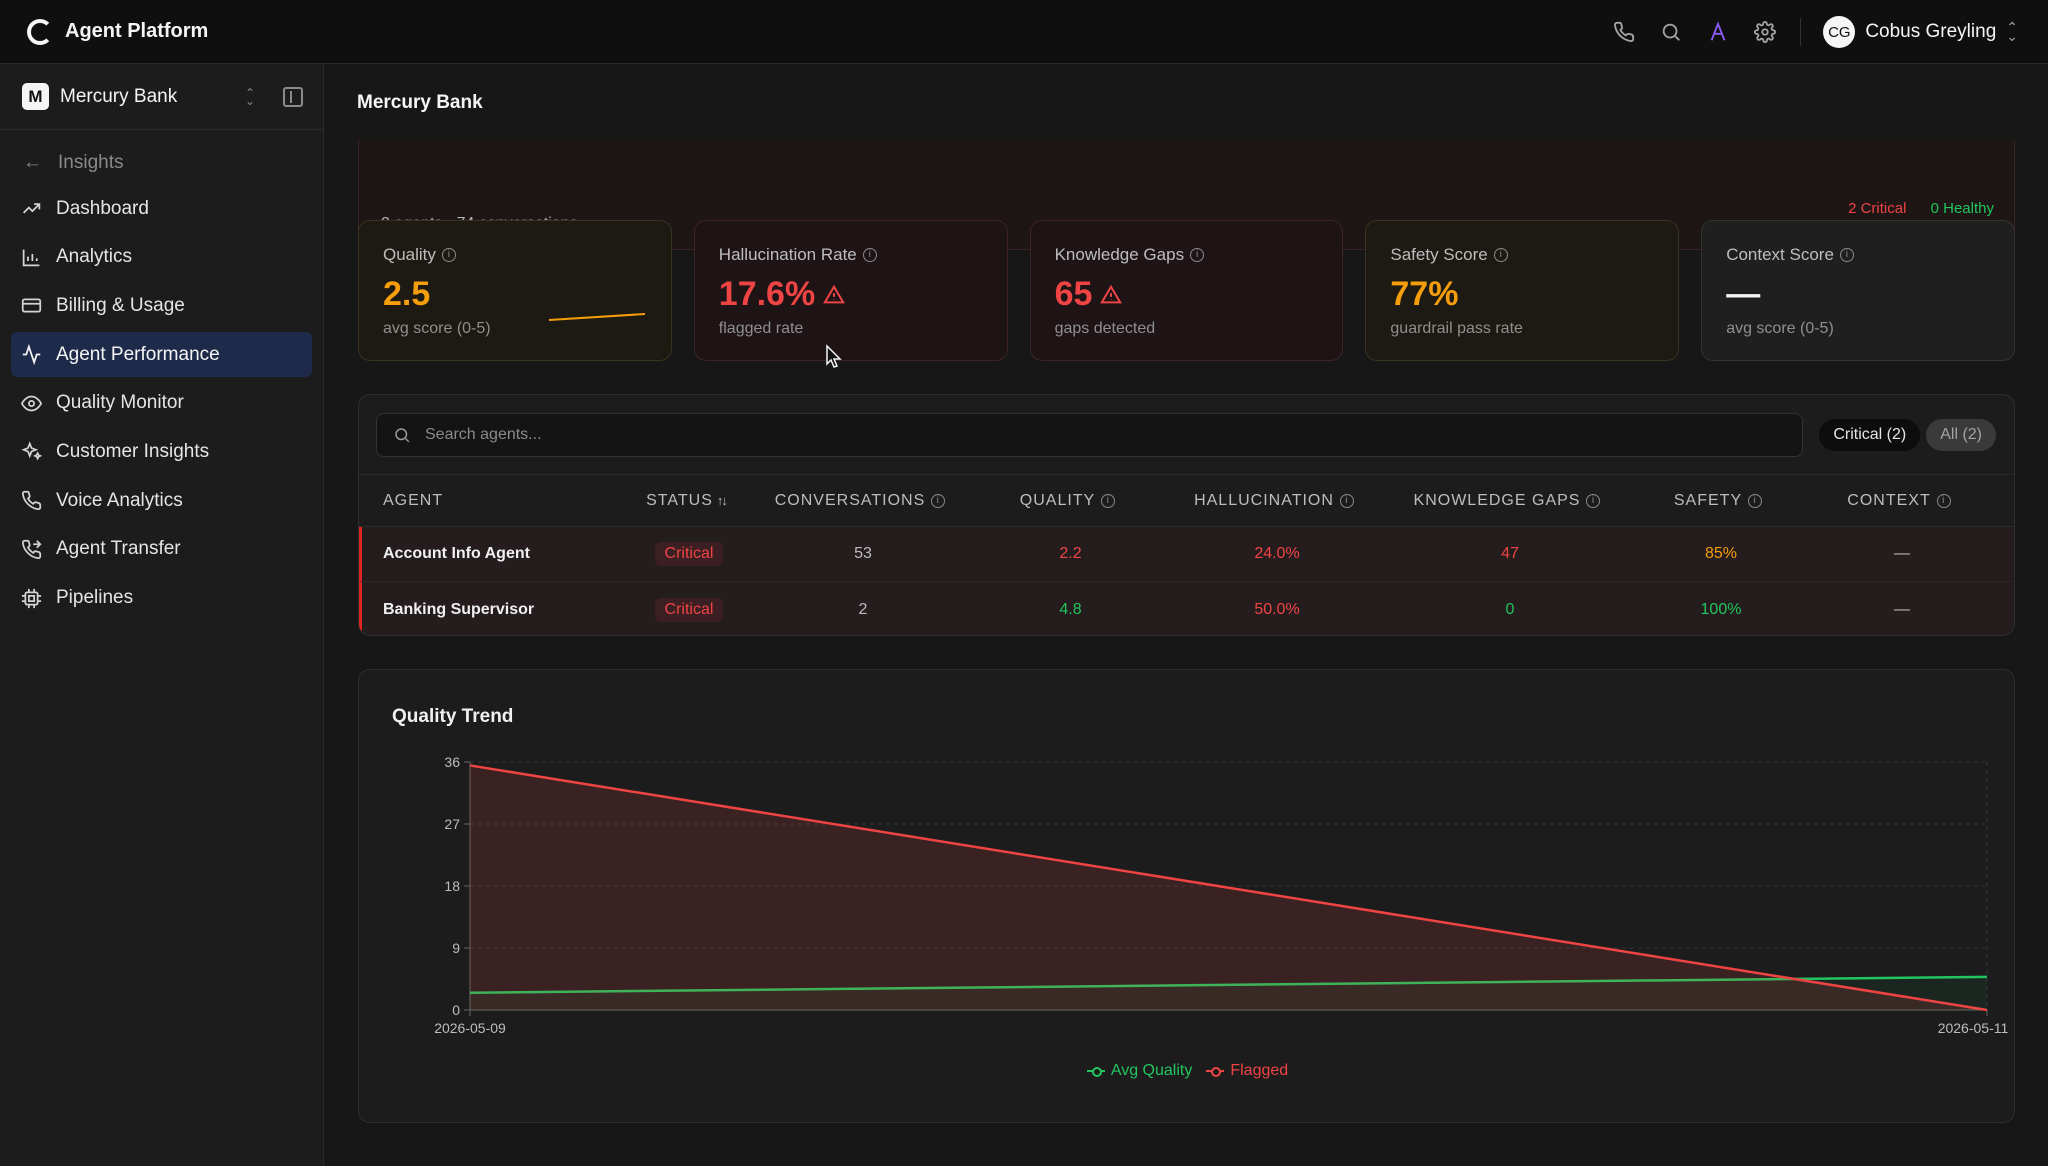 Image resolution: width=2048 pixels, height=1166 pixels. Describe the element at coordinates (1151, 1070) in the screenshot. I see `legend-label: Avg Quality` at that location.